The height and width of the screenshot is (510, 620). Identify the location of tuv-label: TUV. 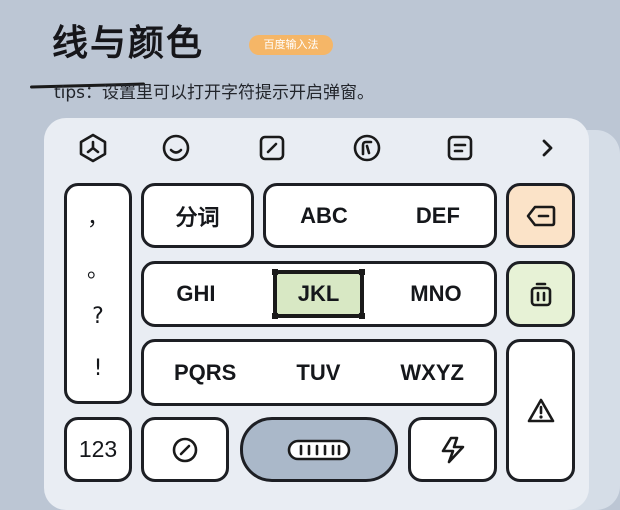
(318, 372).